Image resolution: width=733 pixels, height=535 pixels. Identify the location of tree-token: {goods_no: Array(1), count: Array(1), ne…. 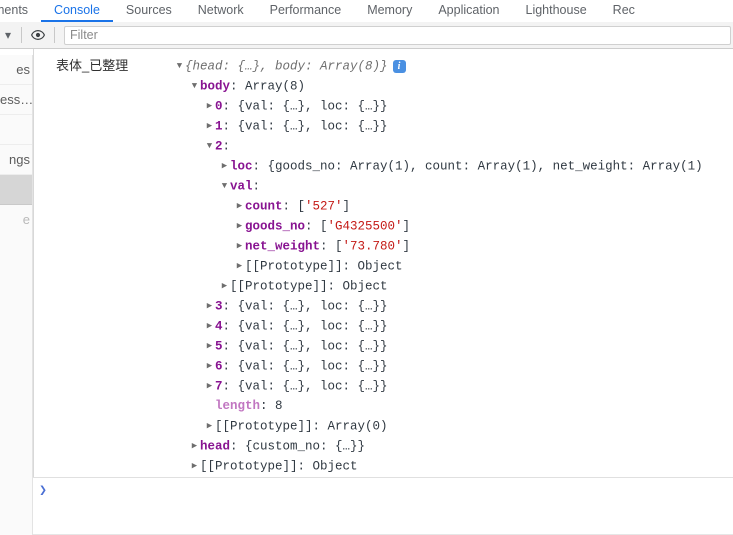
(485, 166).